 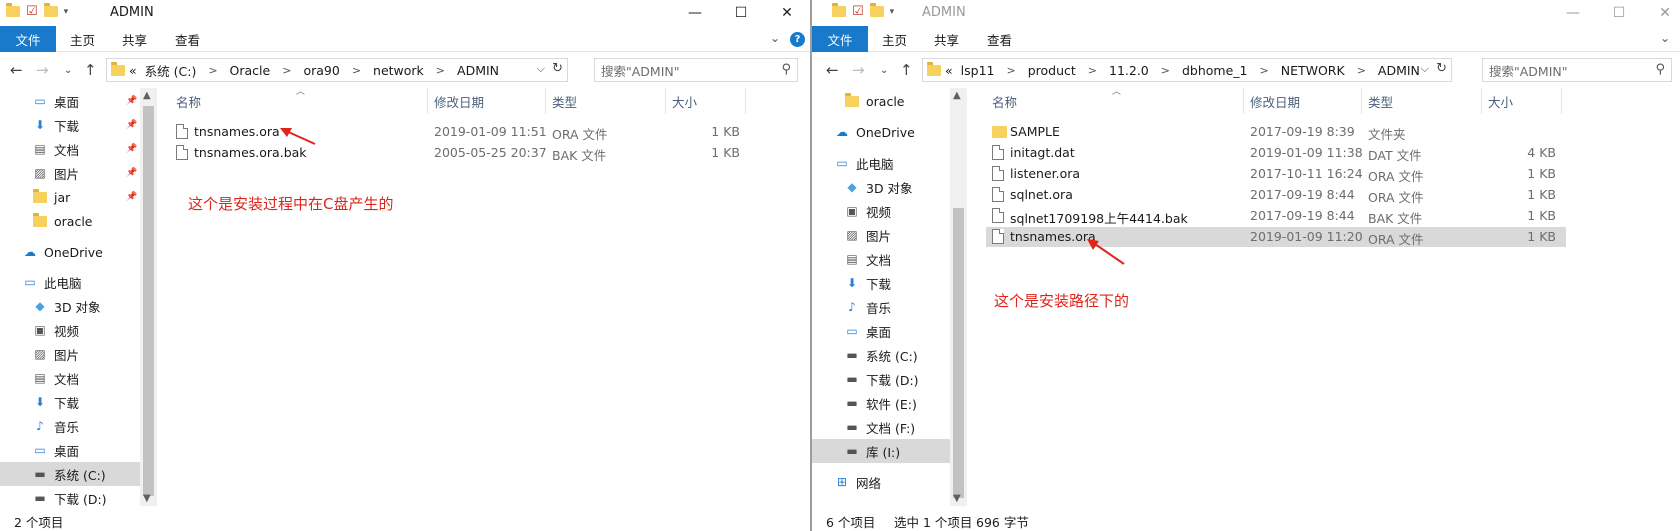 I want to click on file-row: tnsnames.ora 2019-01-09 11:51 ORA 文件 1 KB, so click(x=460, y=132).